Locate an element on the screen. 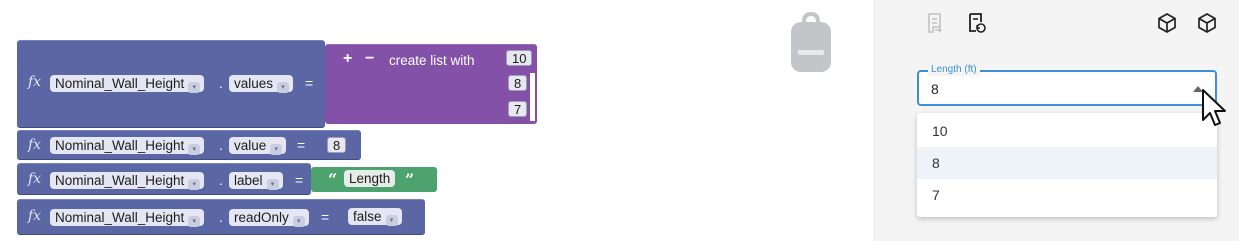  option-8: 8 is located at coordinates (1067, 163).